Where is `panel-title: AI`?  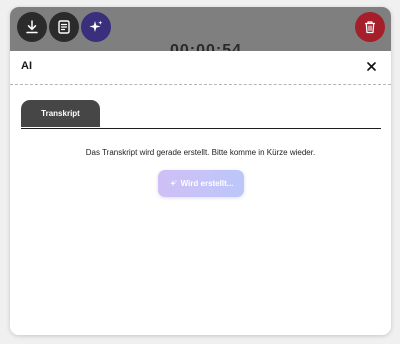 panel-title: AI is located at coordinates (26, 66).